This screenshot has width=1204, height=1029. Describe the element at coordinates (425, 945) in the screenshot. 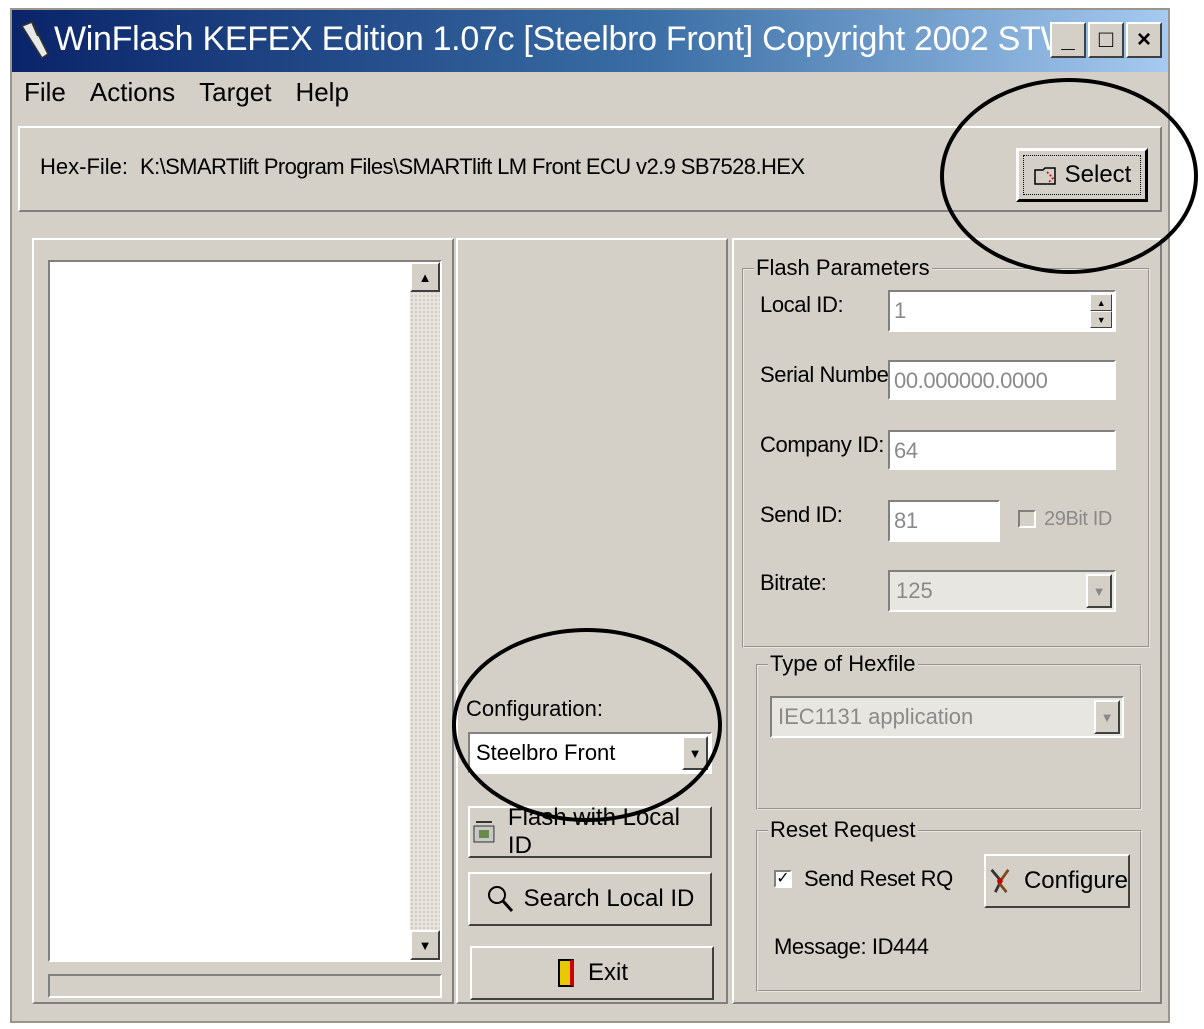

I see `scroll-down-icon: ▼` at that location.